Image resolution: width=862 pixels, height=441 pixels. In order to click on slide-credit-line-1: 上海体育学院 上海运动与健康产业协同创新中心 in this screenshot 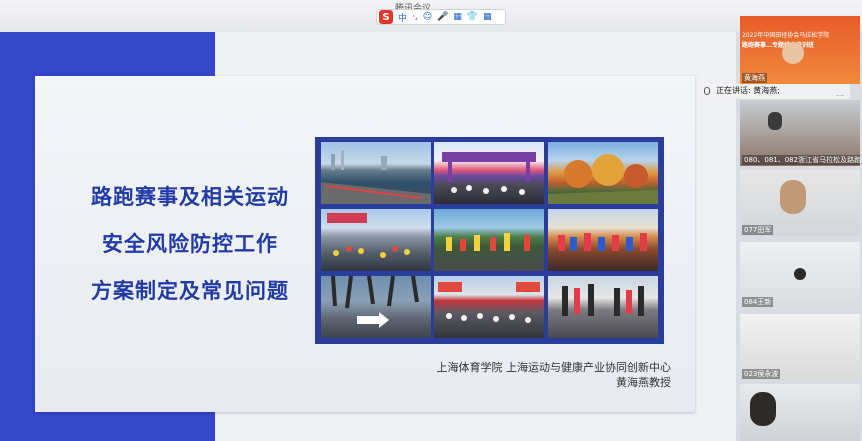, I will do `click(554, 367)`.